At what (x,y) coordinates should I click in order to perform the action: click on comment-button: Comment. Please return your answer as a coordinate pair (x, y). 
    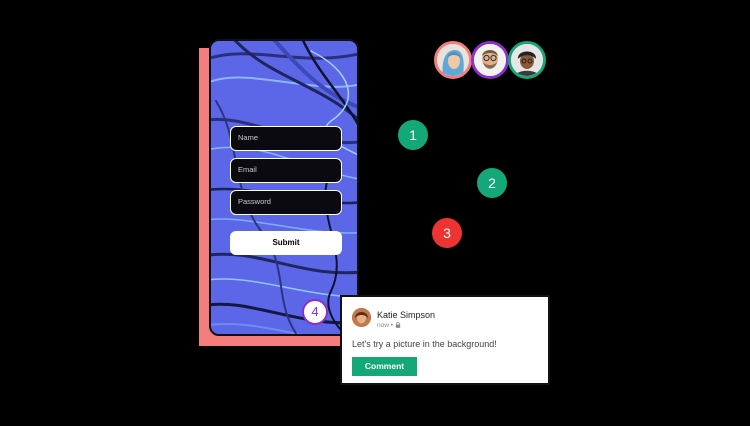
    Looking at the image, I should click on (384, 366).